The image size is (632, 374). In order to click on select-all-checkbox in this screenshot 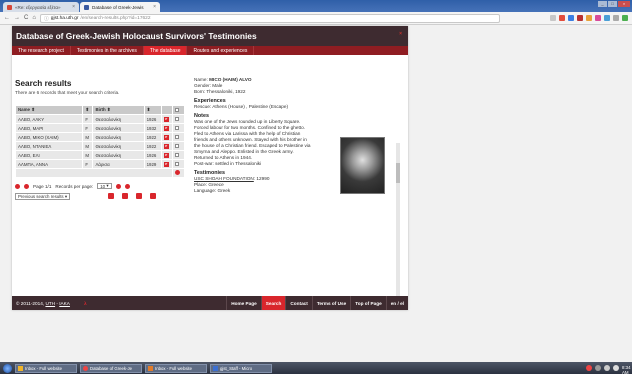, I will do `click(177, 110)`.